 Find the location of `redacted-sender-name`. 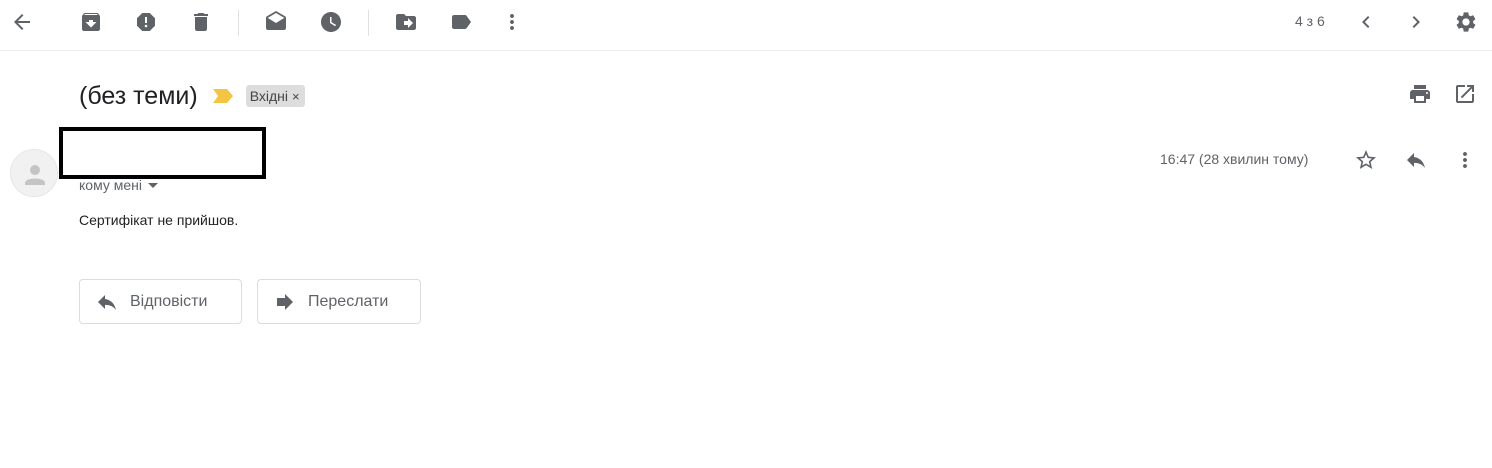

redacted-sender-name is located at coordinates (162, 153).